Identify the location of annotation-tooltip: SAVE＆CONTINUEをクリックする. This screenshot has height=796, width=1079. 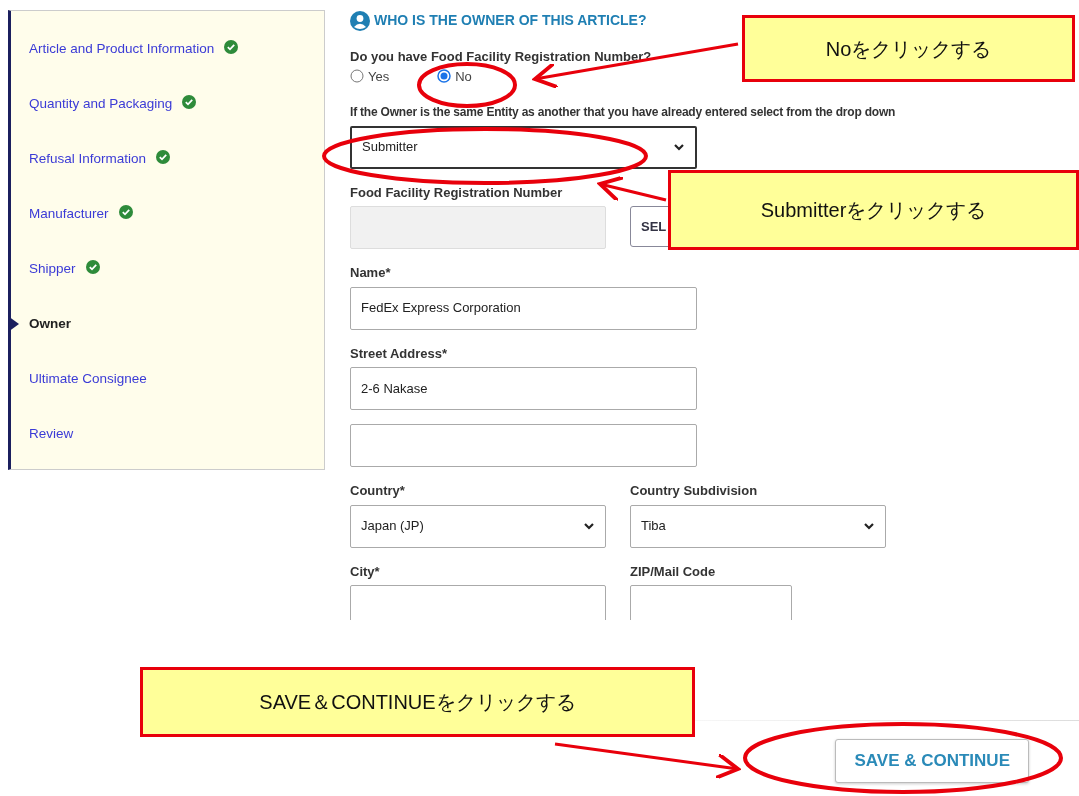
(417, 702).